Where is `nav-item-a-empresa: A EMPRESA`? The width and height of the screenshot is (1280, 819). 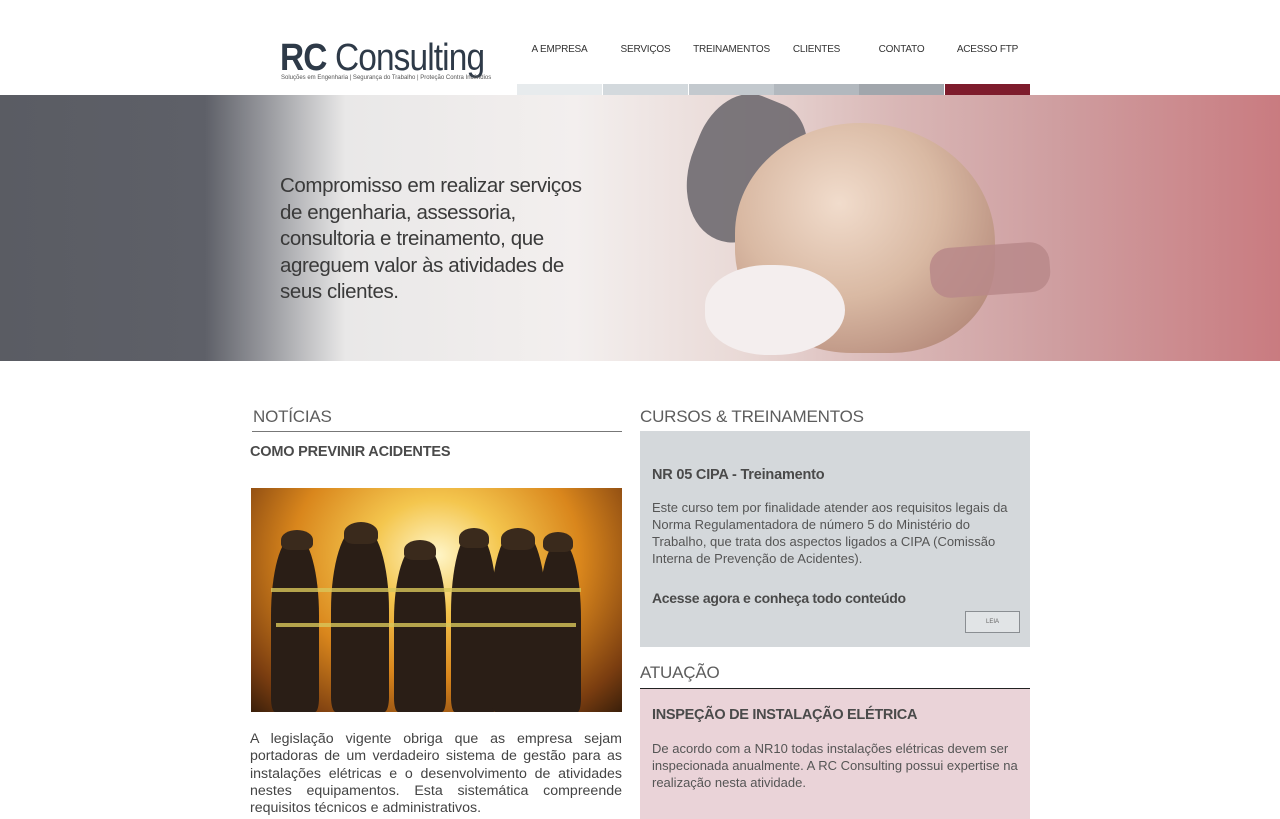
nav-item-a-empresa: A EMPRESA is located at coordinates (559, 47).